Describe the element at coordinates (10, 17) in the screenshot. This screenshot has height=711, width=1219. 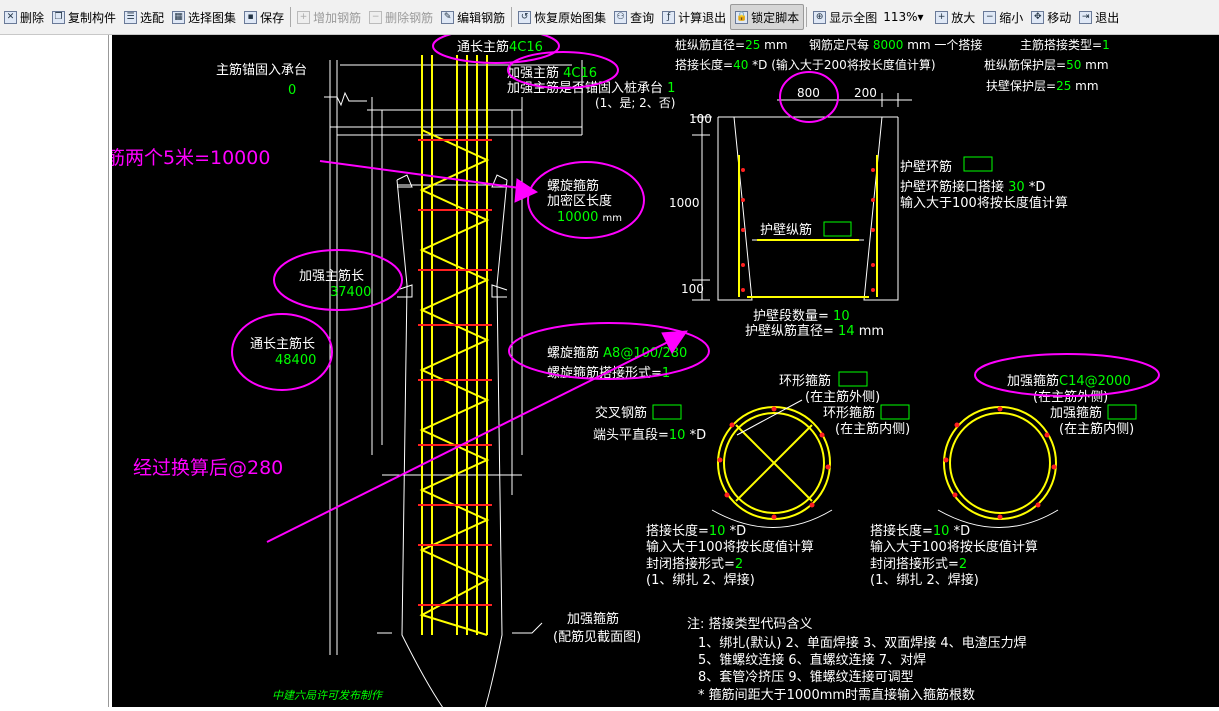
I see `delete-icon: ✕` at that location.